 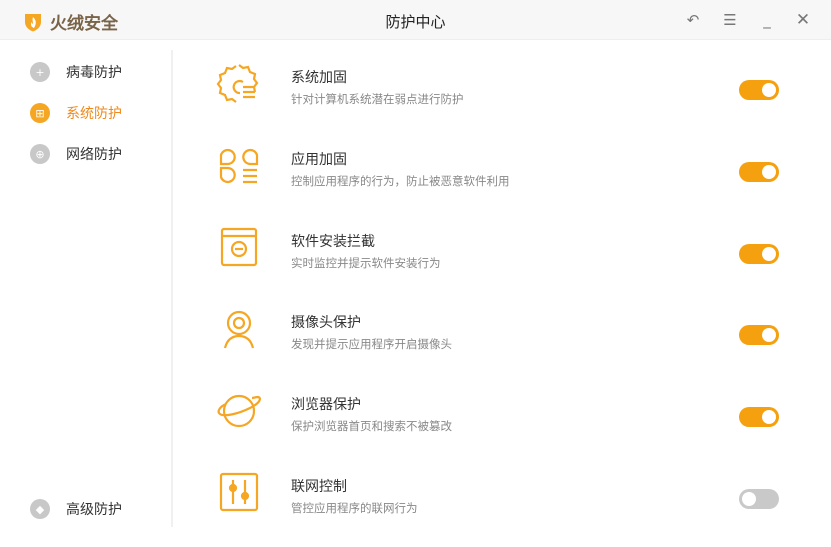 I want to click on feature-row-app-hardening: 应用加固 控制应用程序的行为，防止被恶意软件利用, so click(x=501, y=178).